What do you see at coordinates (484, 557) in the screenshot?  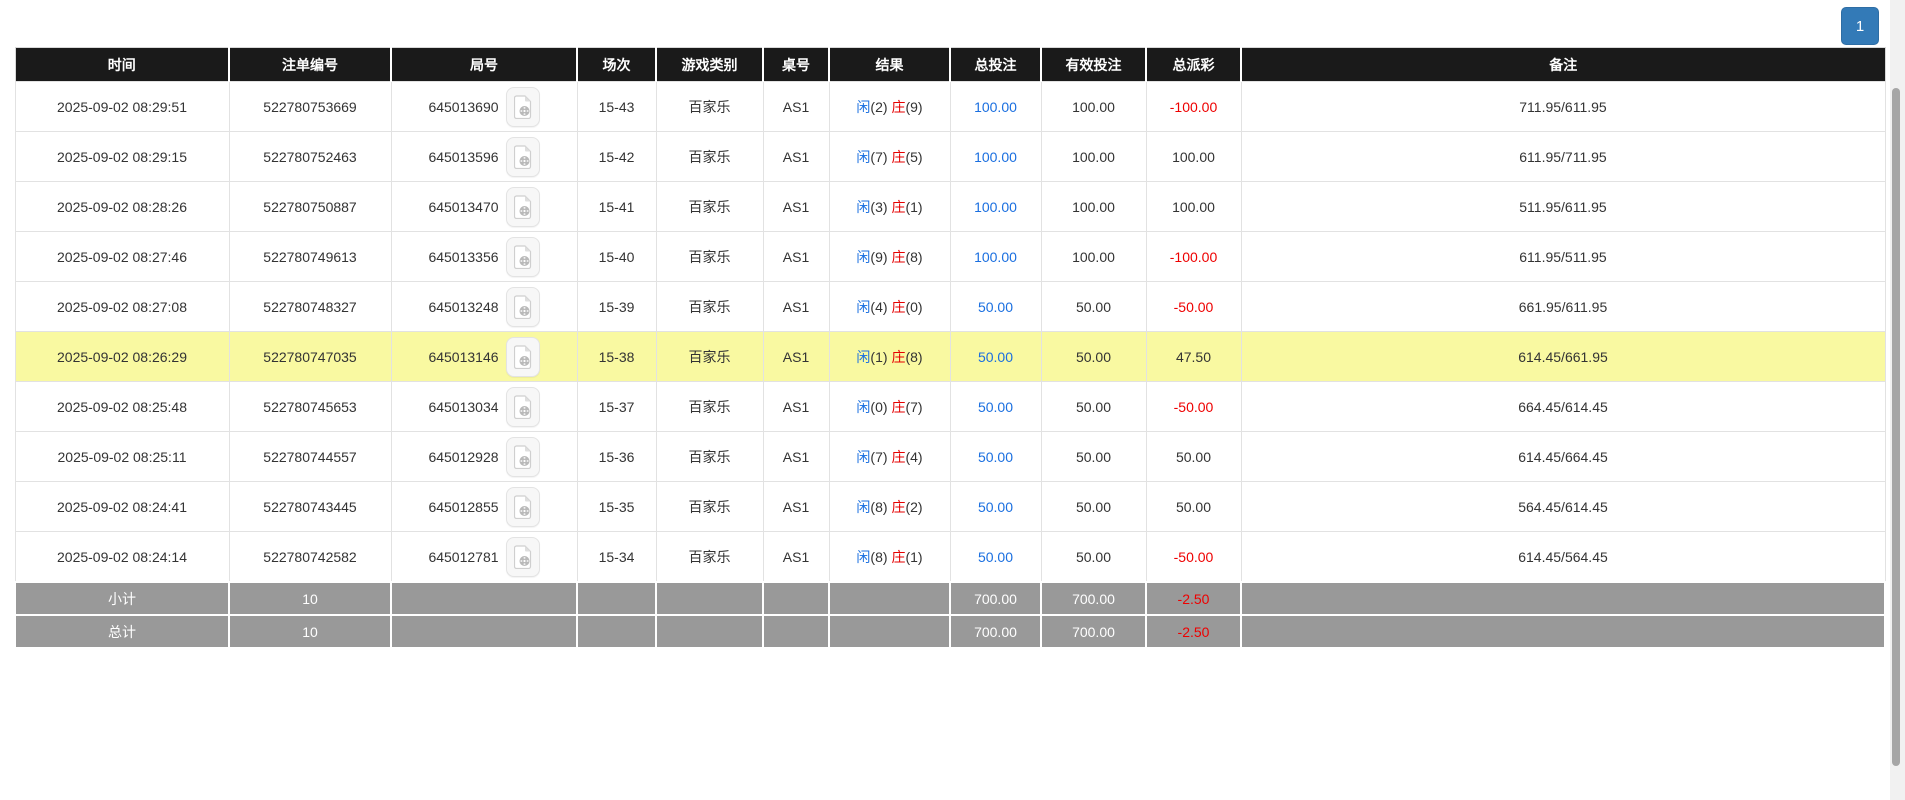 I see `cell-round-no: 645012781` at bounding box center [484, 557].